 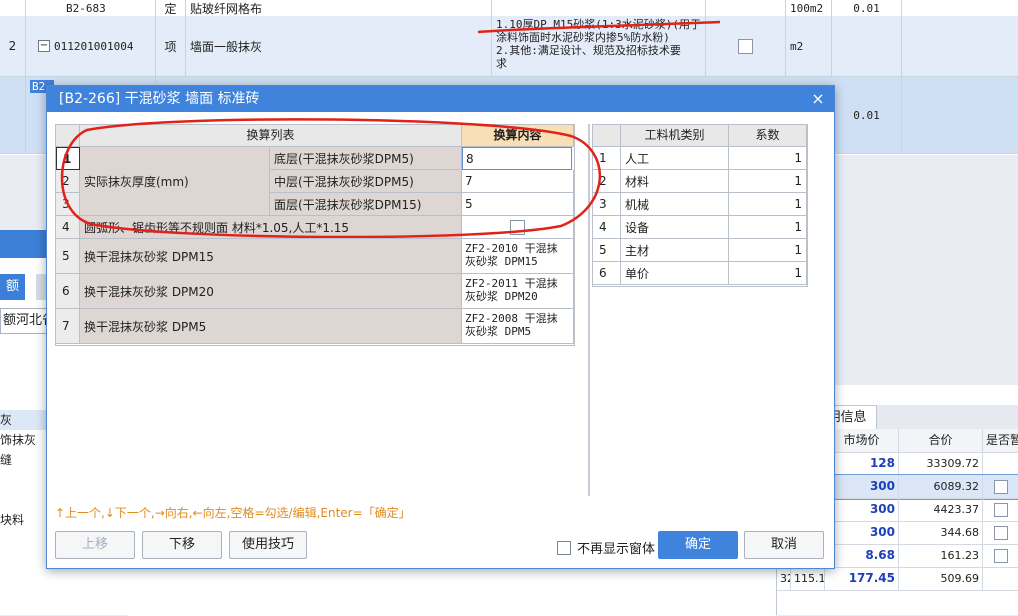 What do you see at coordinates (226, 46) in the screenshot?
I see `row-name: 墙面一般抹灰` at bounding box center [226, 46].